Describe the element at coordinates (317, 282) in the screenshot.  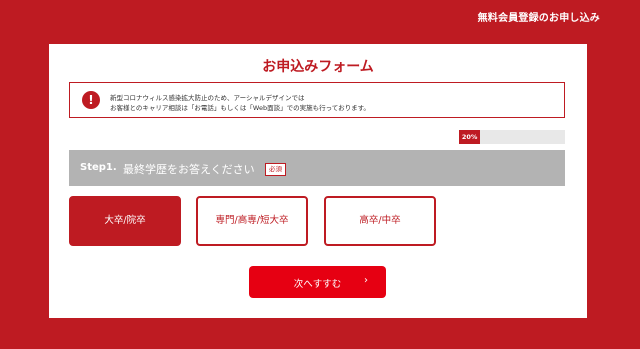
I see `next-button: 次へすすむ ›` at that location.